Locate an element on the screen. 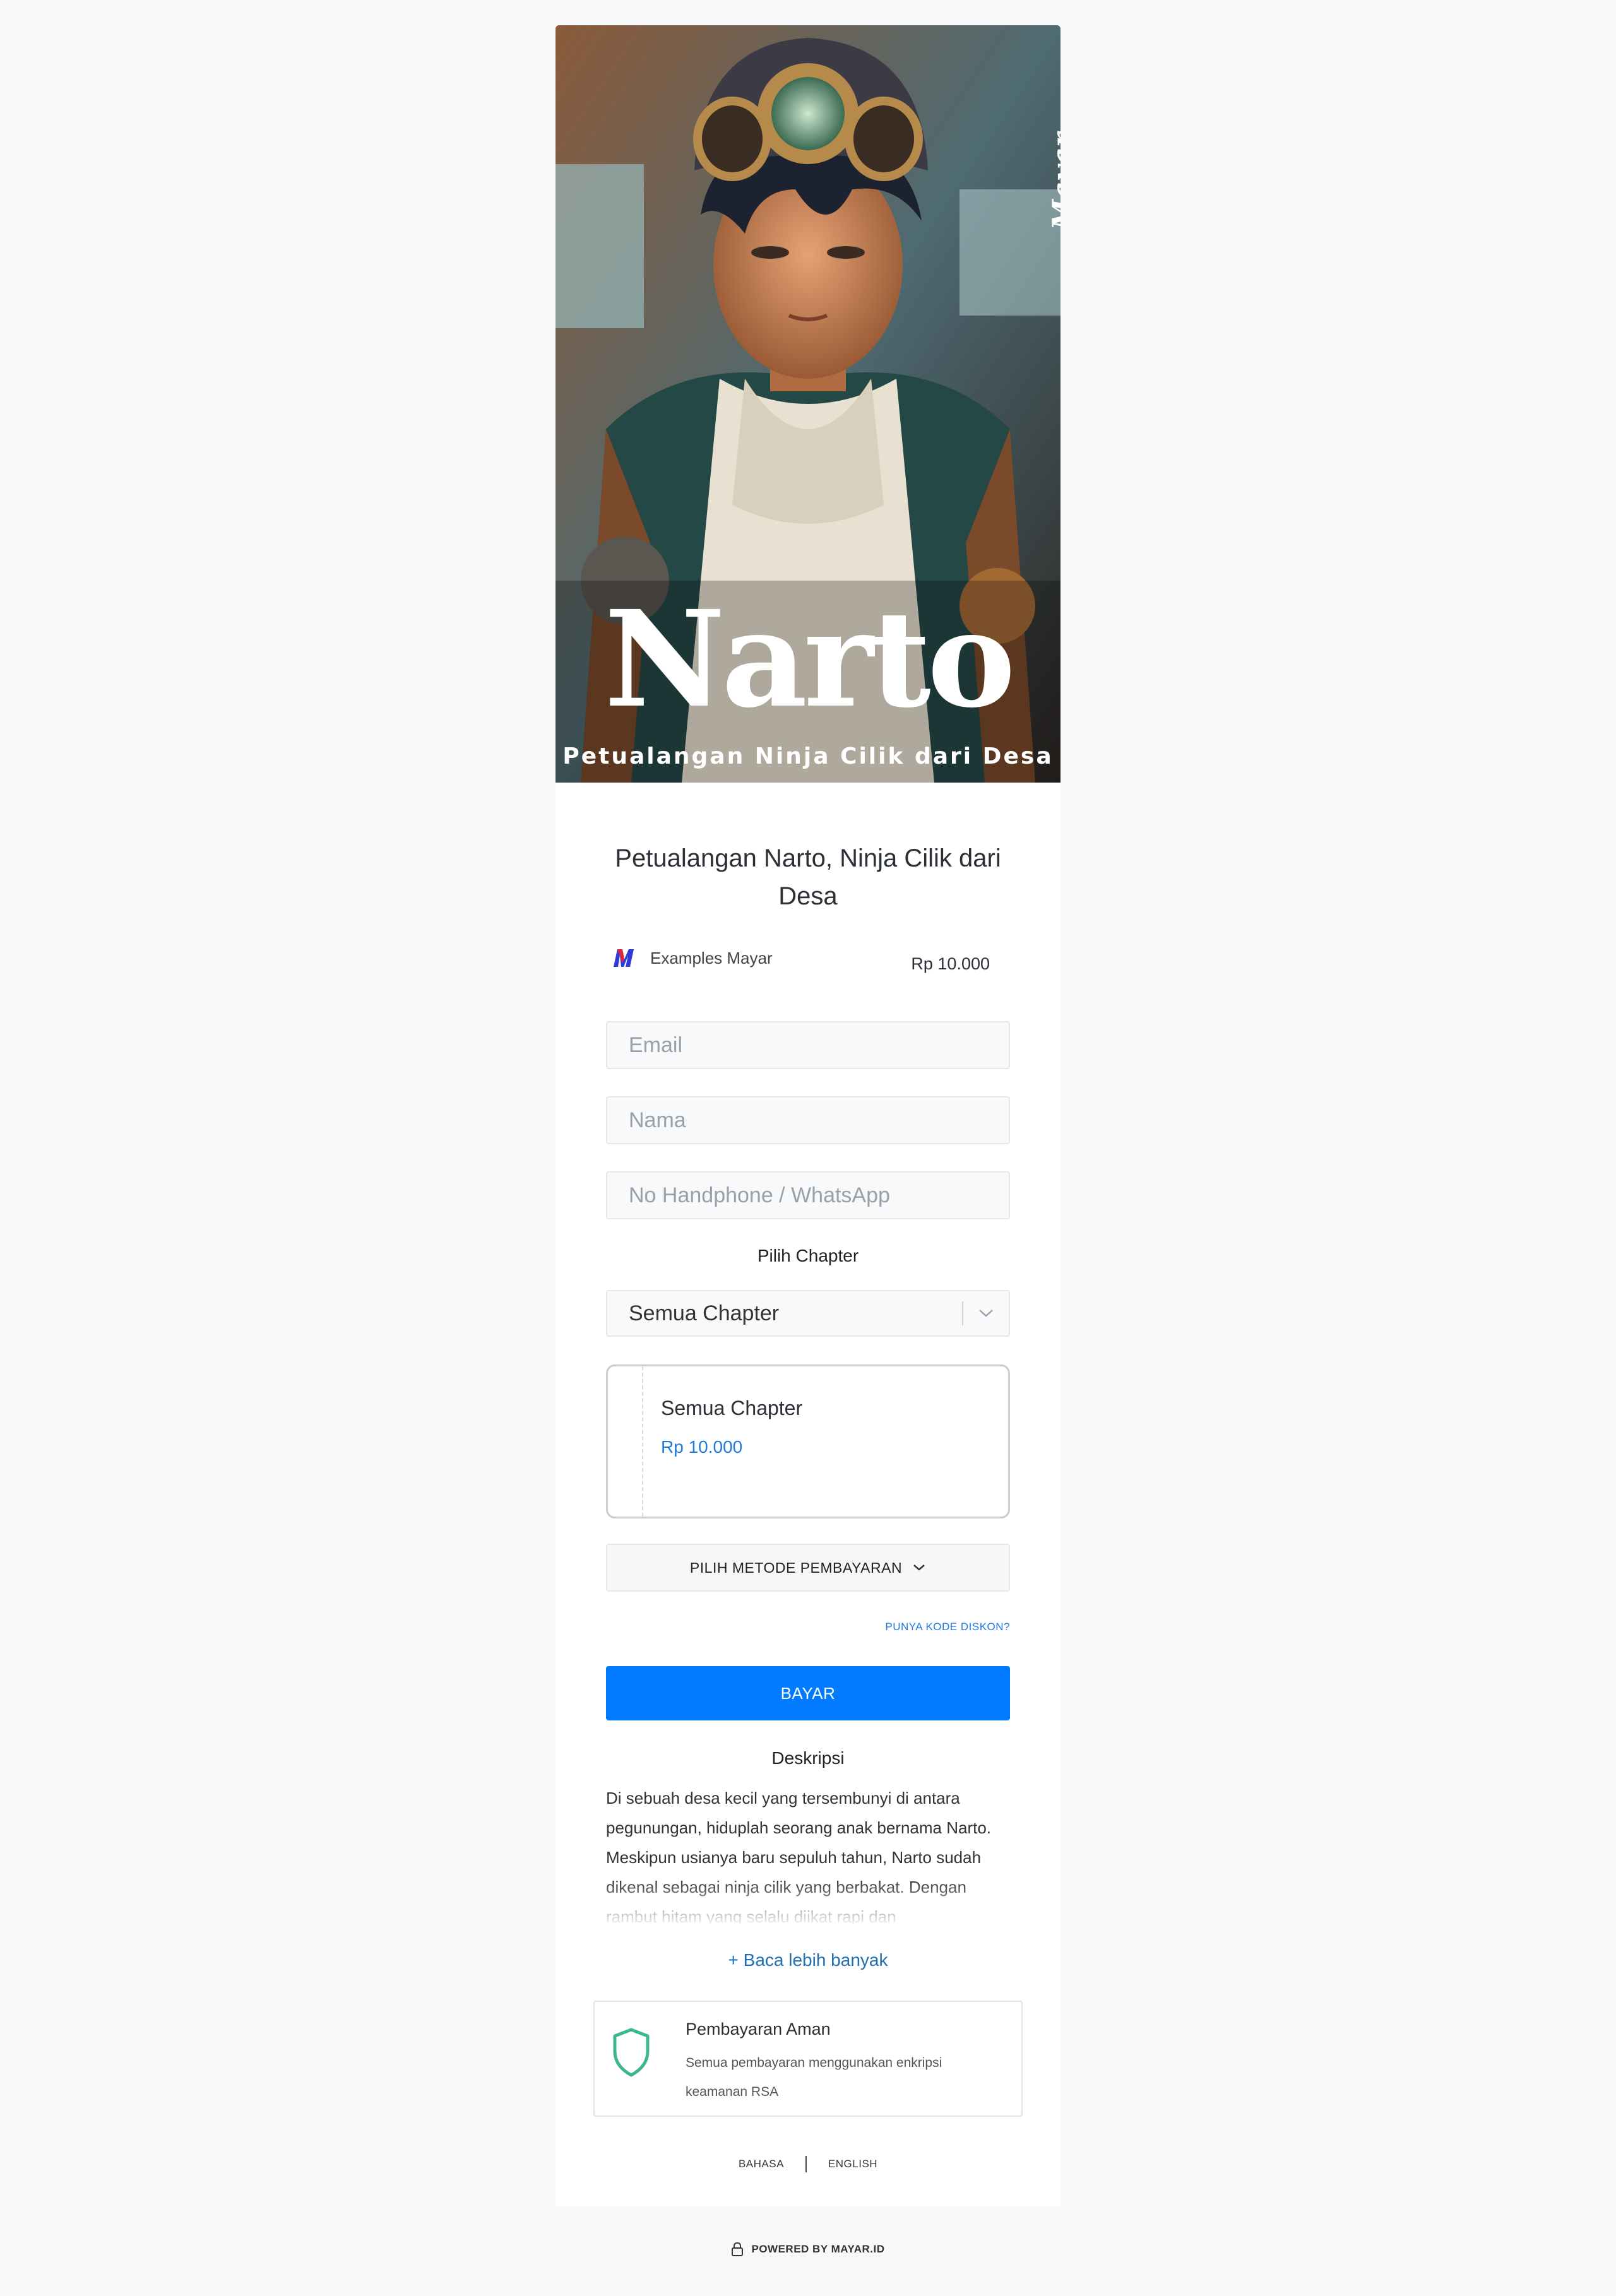 This screenshot has width=1616, height=2296. merchant-info: Examples Mayar is located at coordinates (692, 958).